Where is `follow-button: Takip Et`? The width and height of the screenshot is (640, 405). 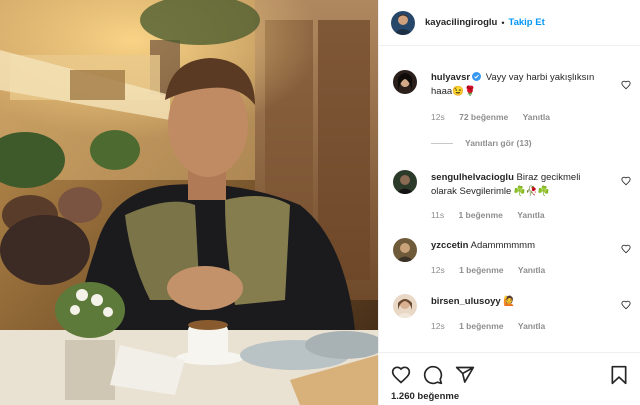 follow-button: Takip Et is located at coordinates (526, 22).